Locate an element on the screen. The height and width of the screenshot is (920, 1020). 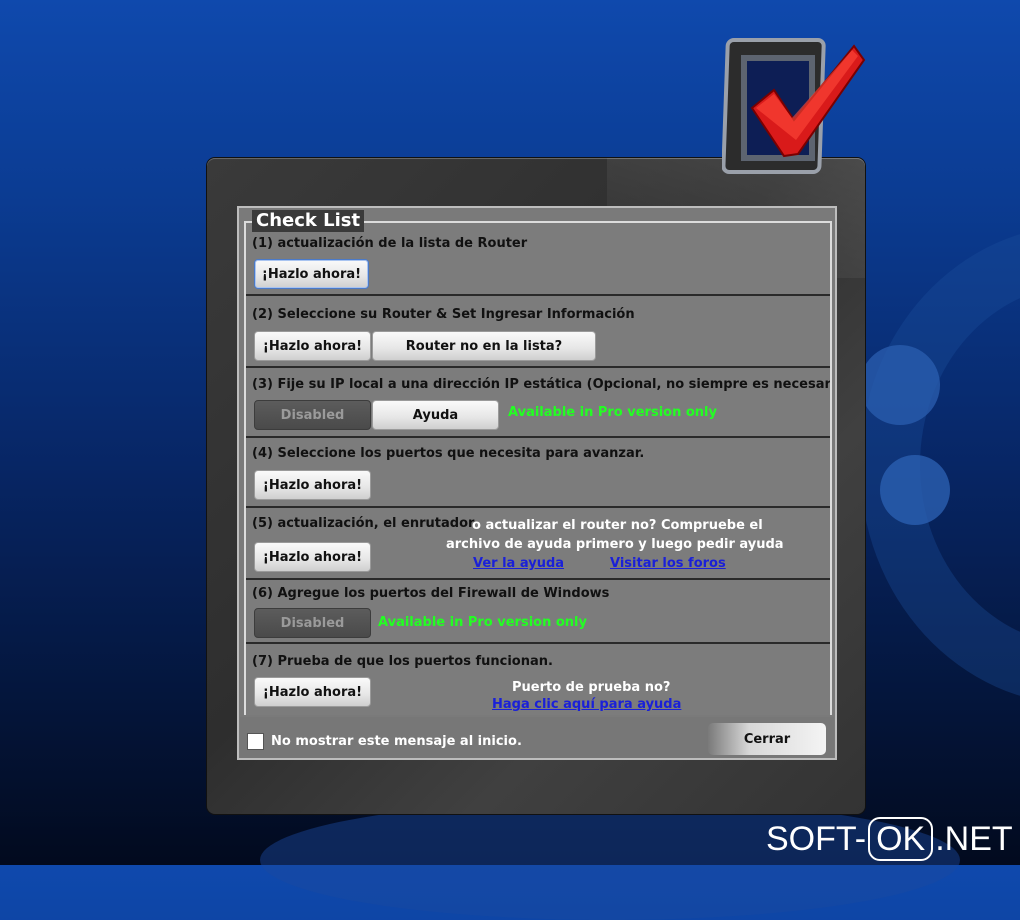
watermark-text: SOFT- is located at coordinates (816, 838).